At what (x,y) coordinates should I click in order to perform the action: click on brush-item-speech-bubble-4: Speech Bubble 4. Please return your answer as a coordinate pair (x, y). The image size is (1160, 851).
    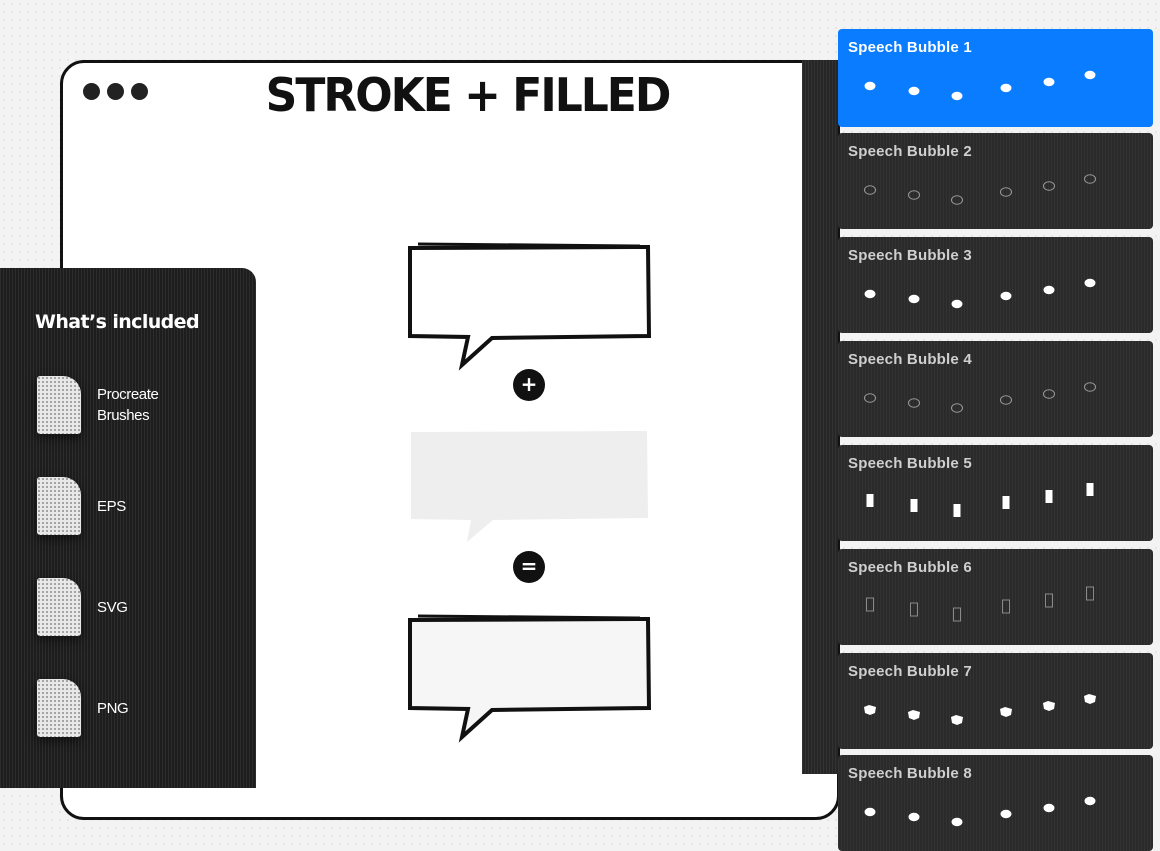
    Looking at the image, I should click on (999, 389).